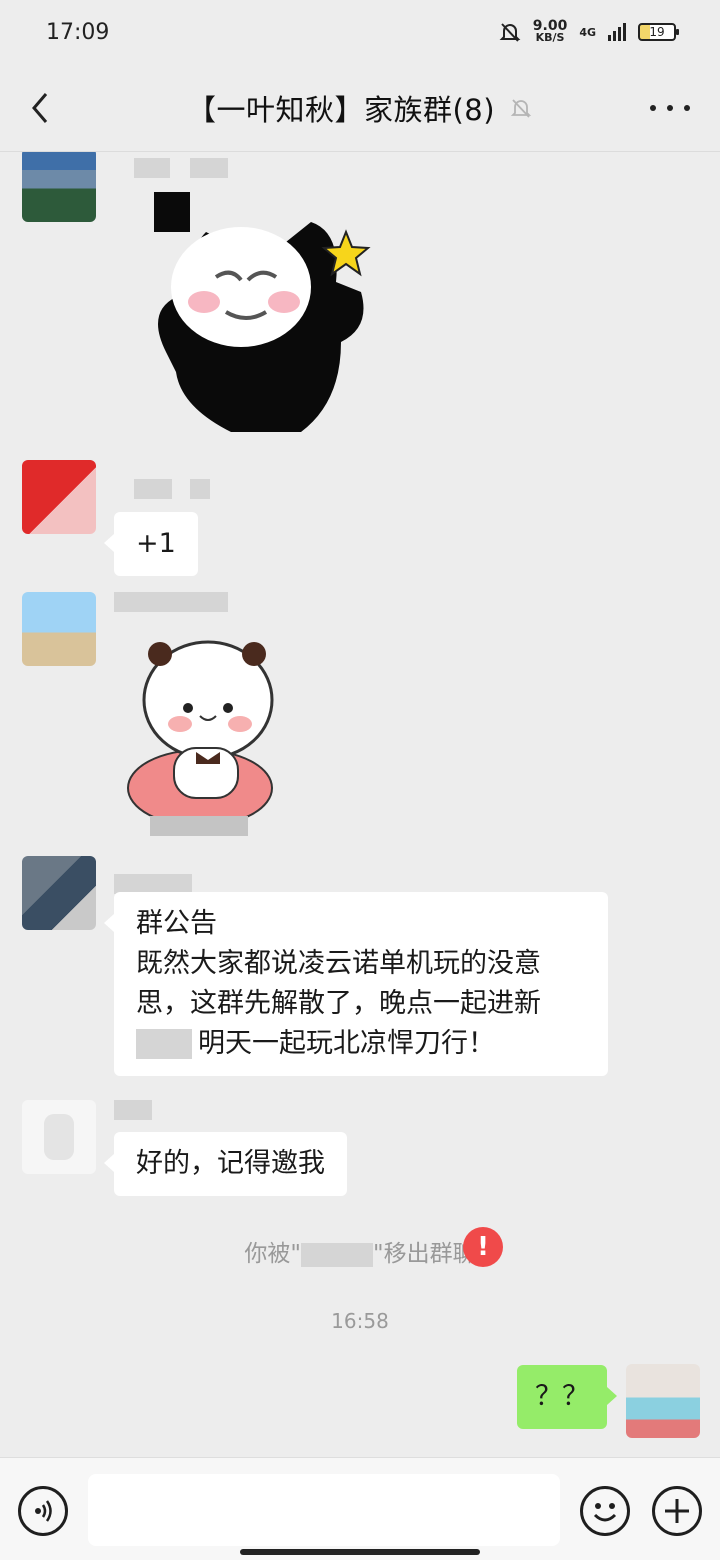  Describe the element at coordinates (424, 1254) in the screenshot. I see `system-text-suffix: "移出群聊` at that location.